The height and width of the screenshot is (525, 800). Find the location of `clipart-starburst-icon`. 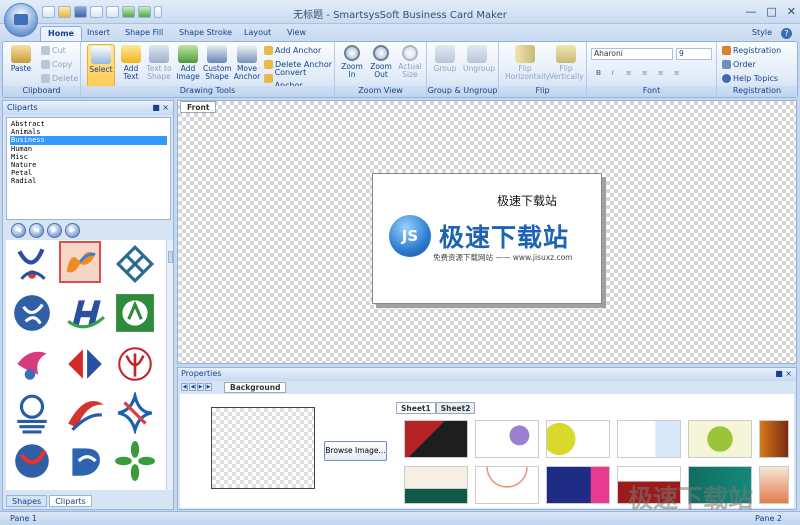

clipart-starburst-icon is located at coordinates (135, 413).